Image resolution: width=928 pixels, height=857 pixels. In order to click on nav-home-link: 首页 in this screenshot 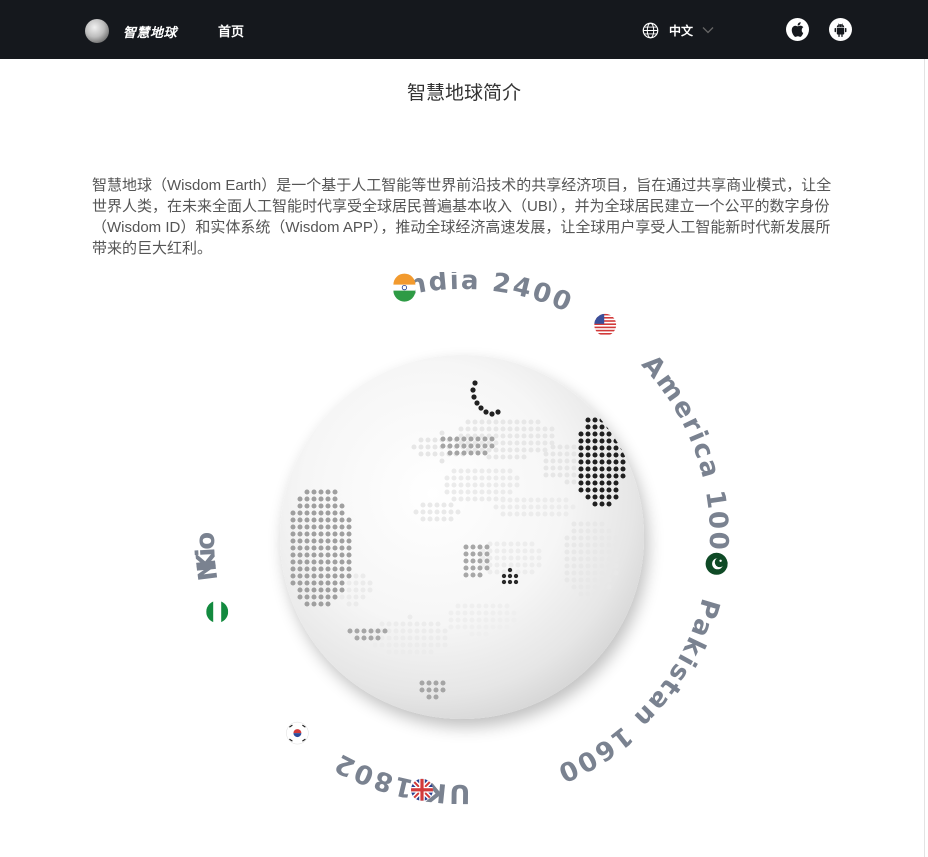, I will do `click(231, 30)`.